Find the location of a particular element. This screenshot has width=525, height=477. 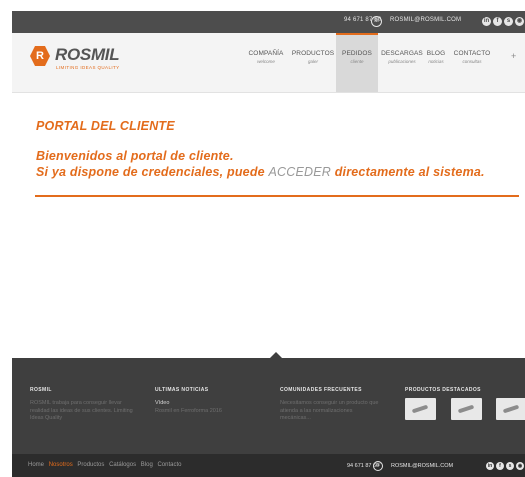

footer-heading: COMUNIDADES FRECUENTES is located at coordinates (321, 390).